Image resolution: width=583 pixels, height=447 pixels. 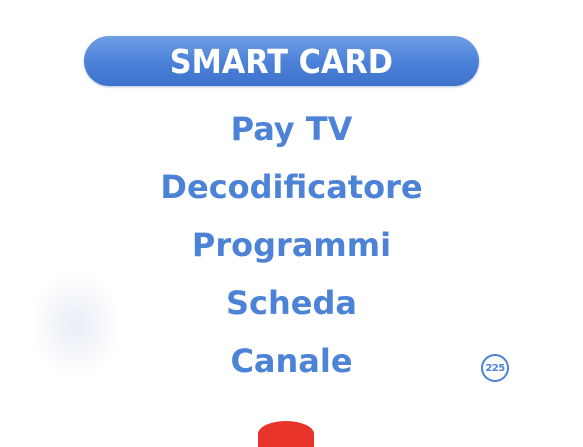 I want to click on page-number-badge: 225, so click(x=495, y=368).